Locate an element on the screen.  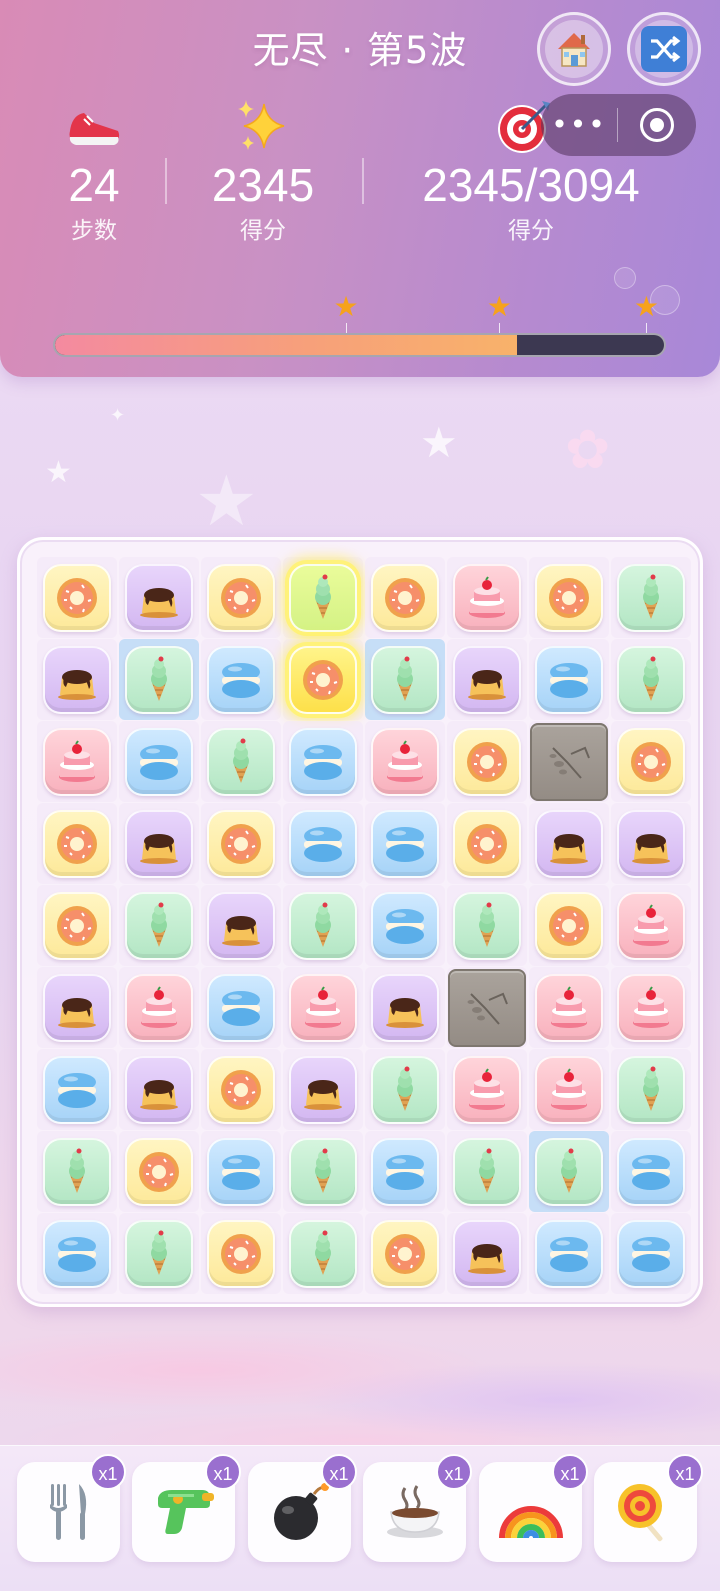
powerup-rainbow: x1 is located at coordinates (533, 1508).